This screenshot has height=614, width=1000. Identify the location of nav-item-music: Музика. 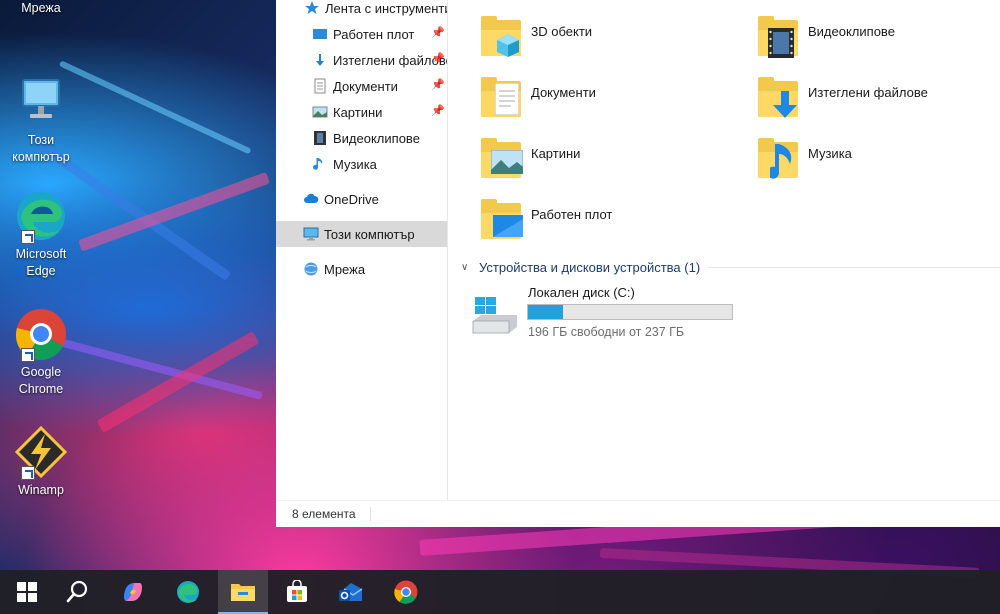
(361, 164).